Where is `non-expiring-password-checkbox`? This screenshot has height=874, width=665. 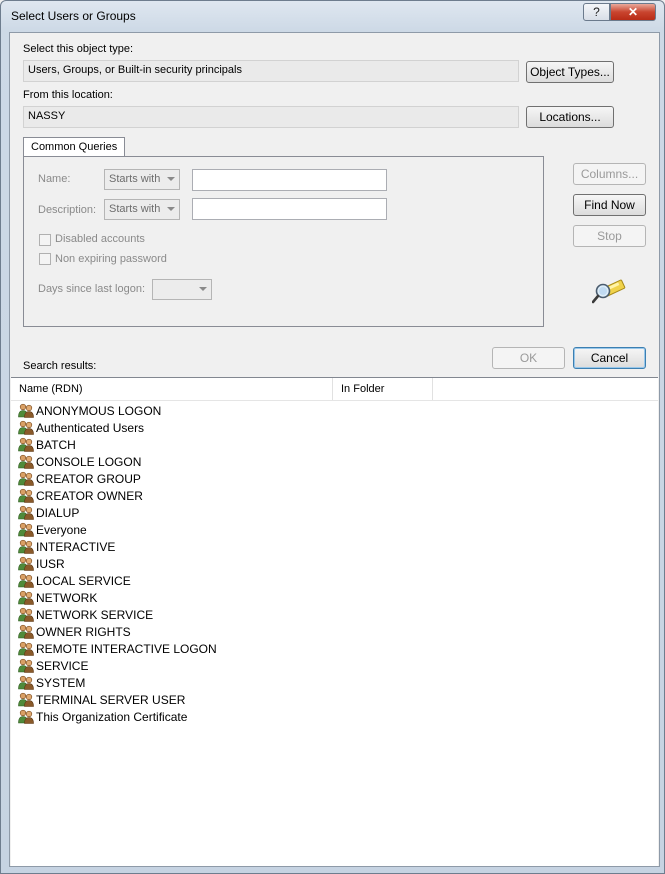 non-expiring-password-checkbox is located at coordinates (45, 259).